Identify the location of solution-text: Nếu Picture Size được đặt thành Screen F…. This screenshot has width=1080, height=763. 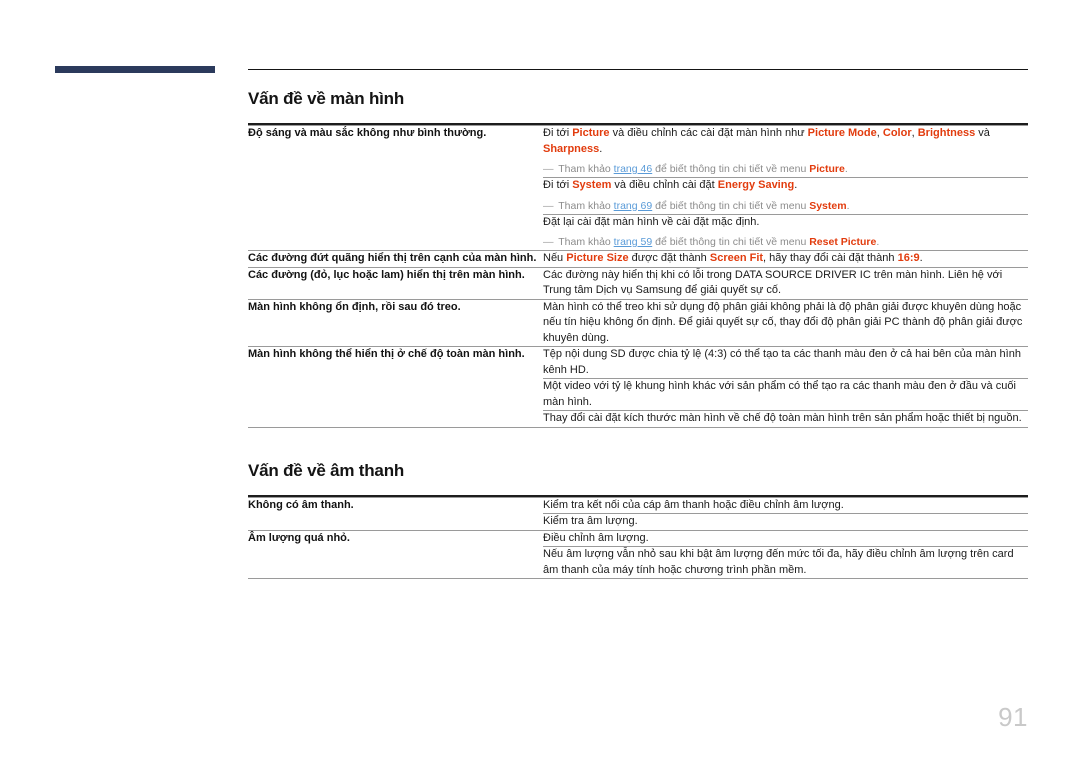
(785, 259).